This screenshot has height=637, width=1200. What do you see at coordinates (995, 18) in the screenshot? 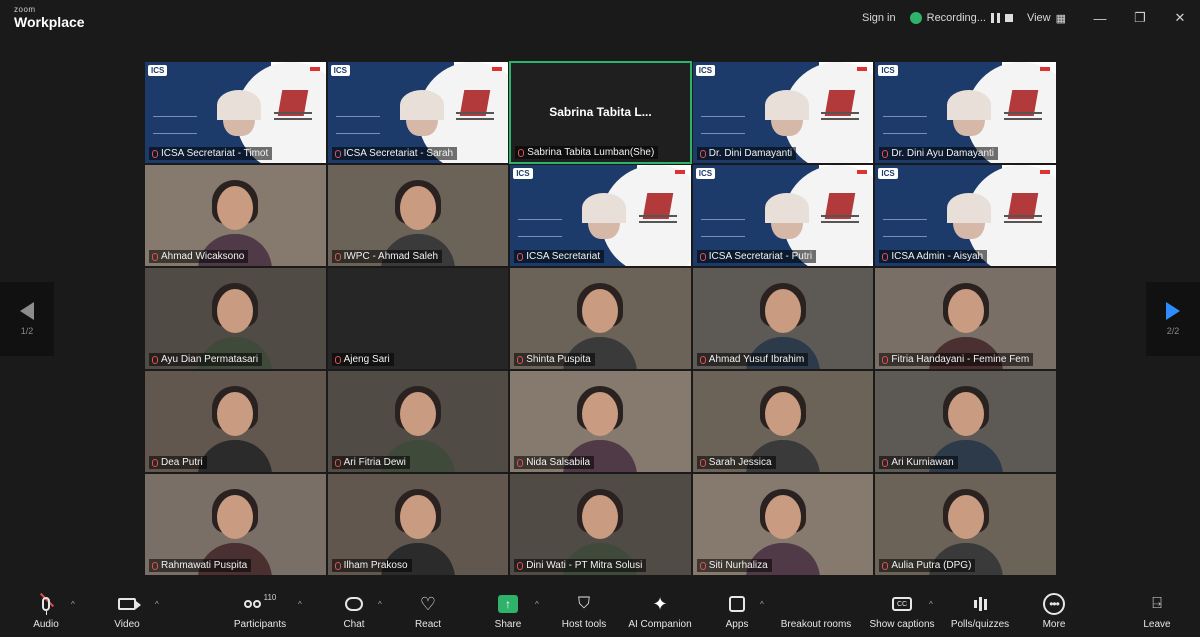
I see `pause-recording-icon` at bounding box center [995, 18].